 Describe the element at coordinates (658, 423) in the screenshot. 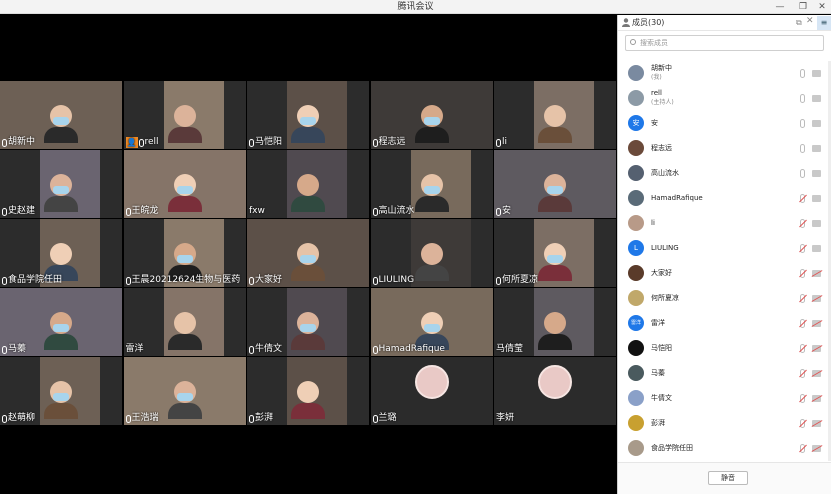

I see `member-name: 彭湃` at that location.